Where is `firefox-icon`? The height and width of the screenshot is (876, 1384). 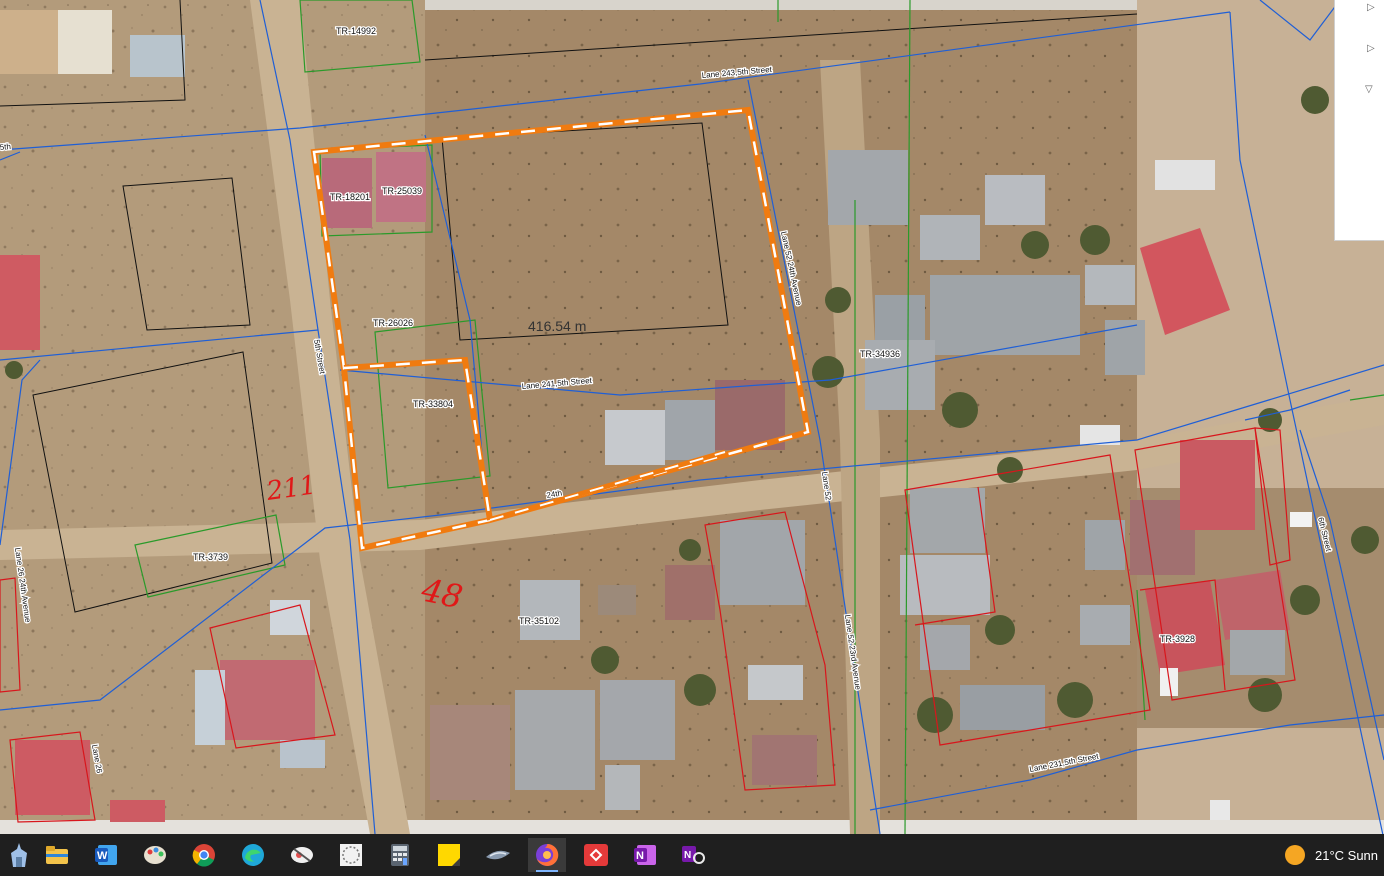
firefox-icon is located at coordinates (547, 855).